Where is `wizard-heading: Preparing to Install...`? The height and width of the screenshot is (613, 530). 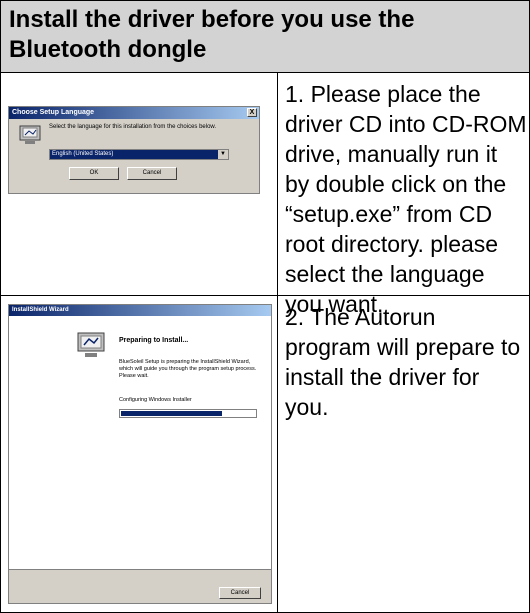
wizard-heading: Preparing to Install... is located at coordinates (154, 340).